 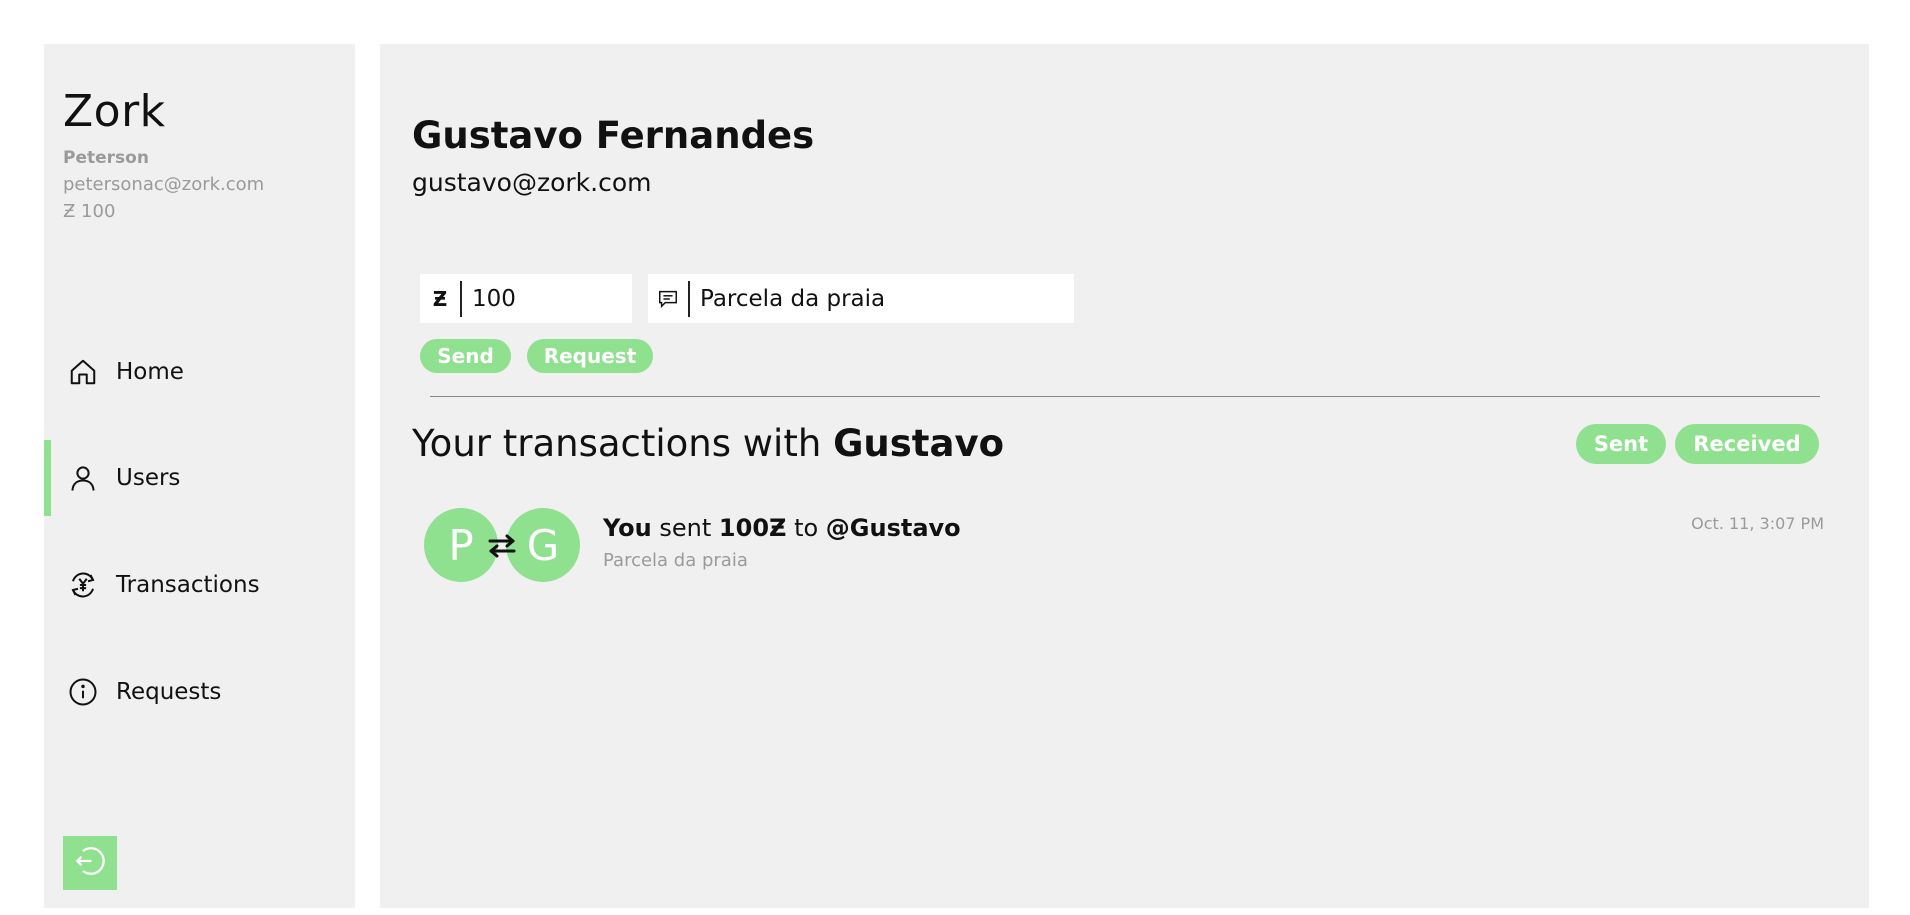 What do you see at coordinates (893, 528) in the screenshot?
I see `transaction-target: @Gustavo` at bounding box center [893, 528].